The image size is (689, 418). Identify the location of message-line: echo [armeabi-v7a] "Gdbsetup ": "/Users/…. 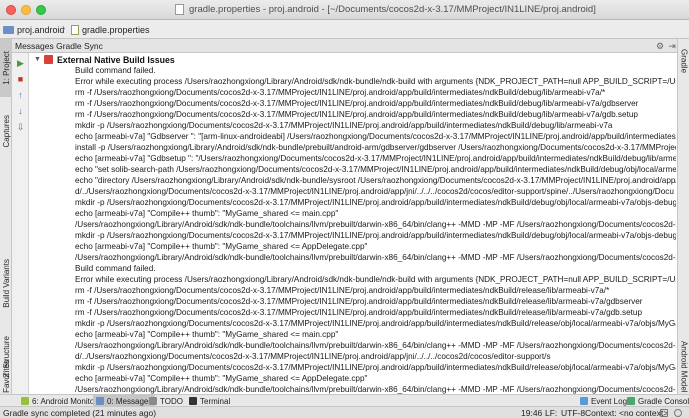
(375, 158).